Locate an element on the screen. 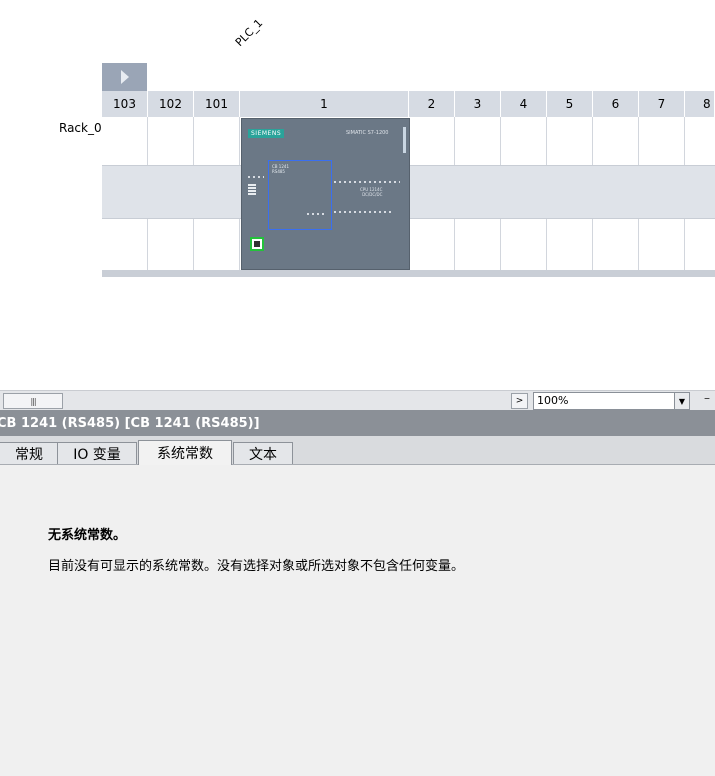  tab-general: 常规 is located at coordinates (30, 453).